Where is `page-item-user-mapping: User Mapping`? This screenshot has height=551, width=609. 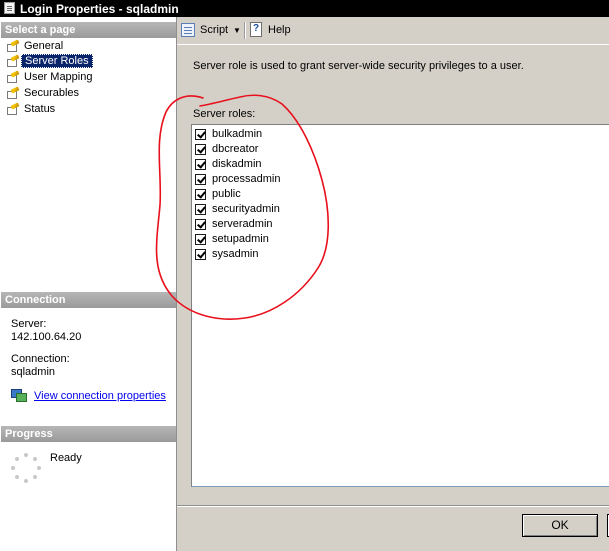 page-item-user-mapping: User Mapping is located at coordinates (49, 77).